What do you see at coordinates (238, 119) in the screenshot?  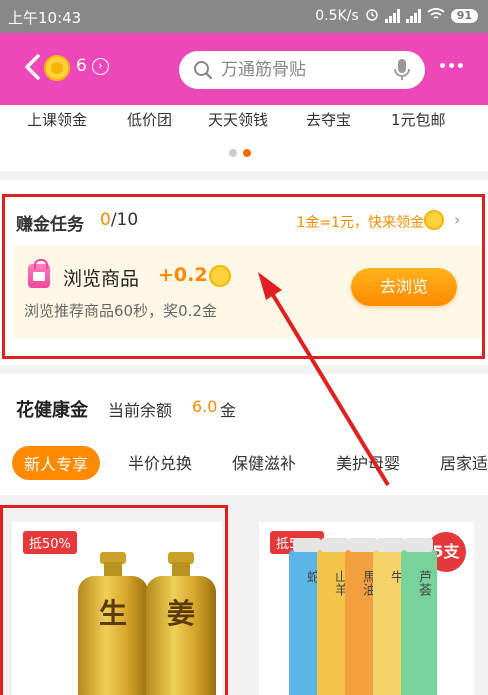 I see `quick-nav-item-daily-cash: 天天领钱` at bounding box center [238, 119].